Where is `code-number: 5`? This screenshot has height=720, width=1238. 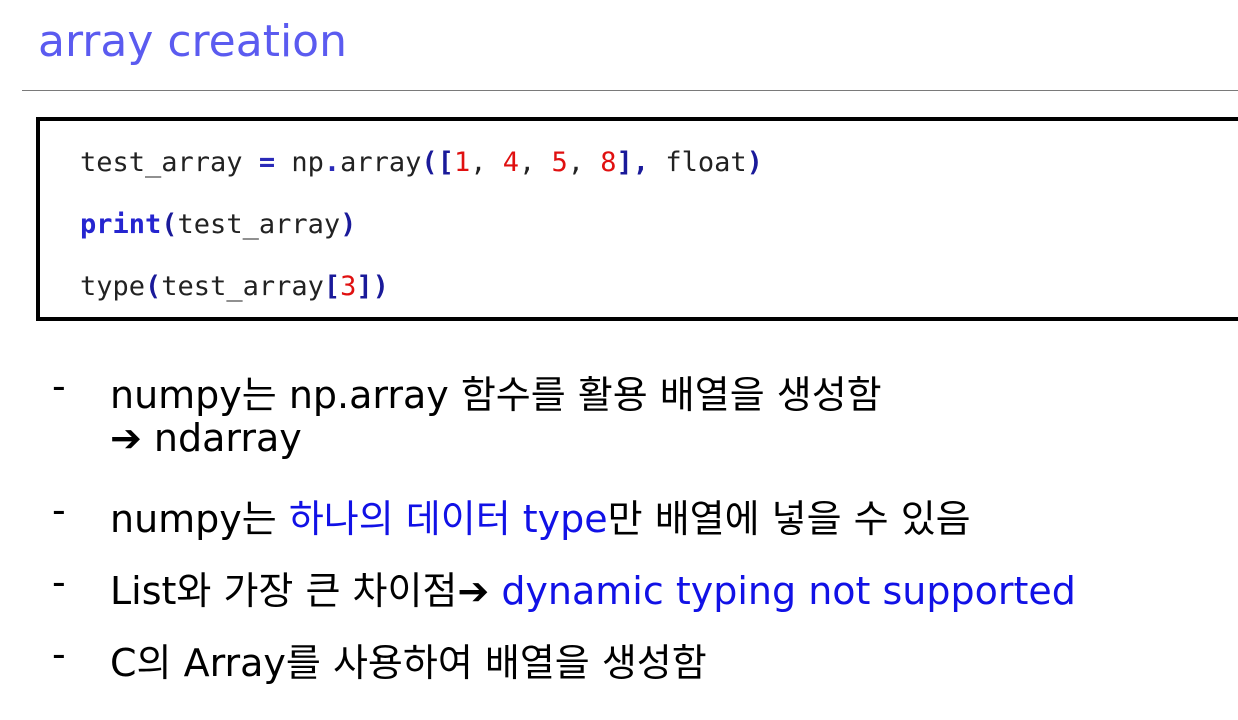 code-number: 5 is located at coordinates (559, 162).